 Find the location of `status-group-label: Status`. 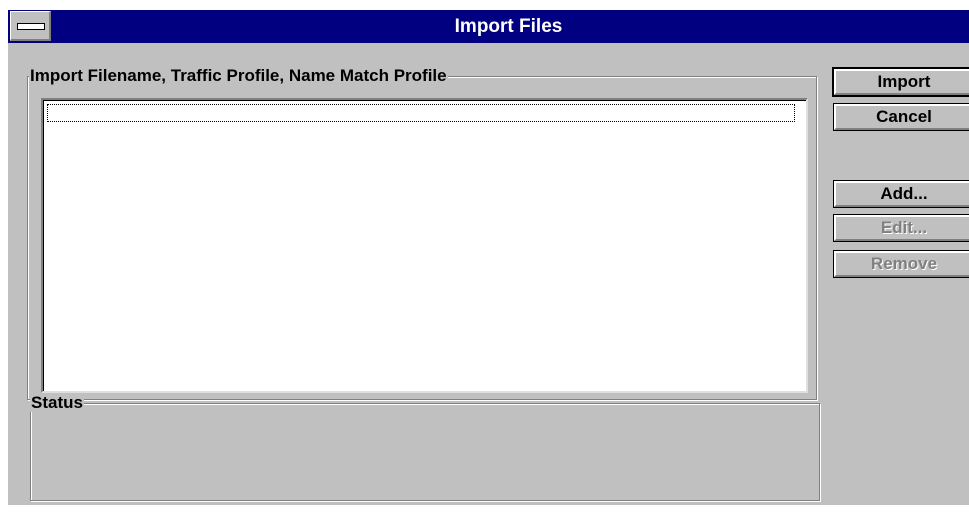

status-group-label: Status is located at coordinates (57, 402).